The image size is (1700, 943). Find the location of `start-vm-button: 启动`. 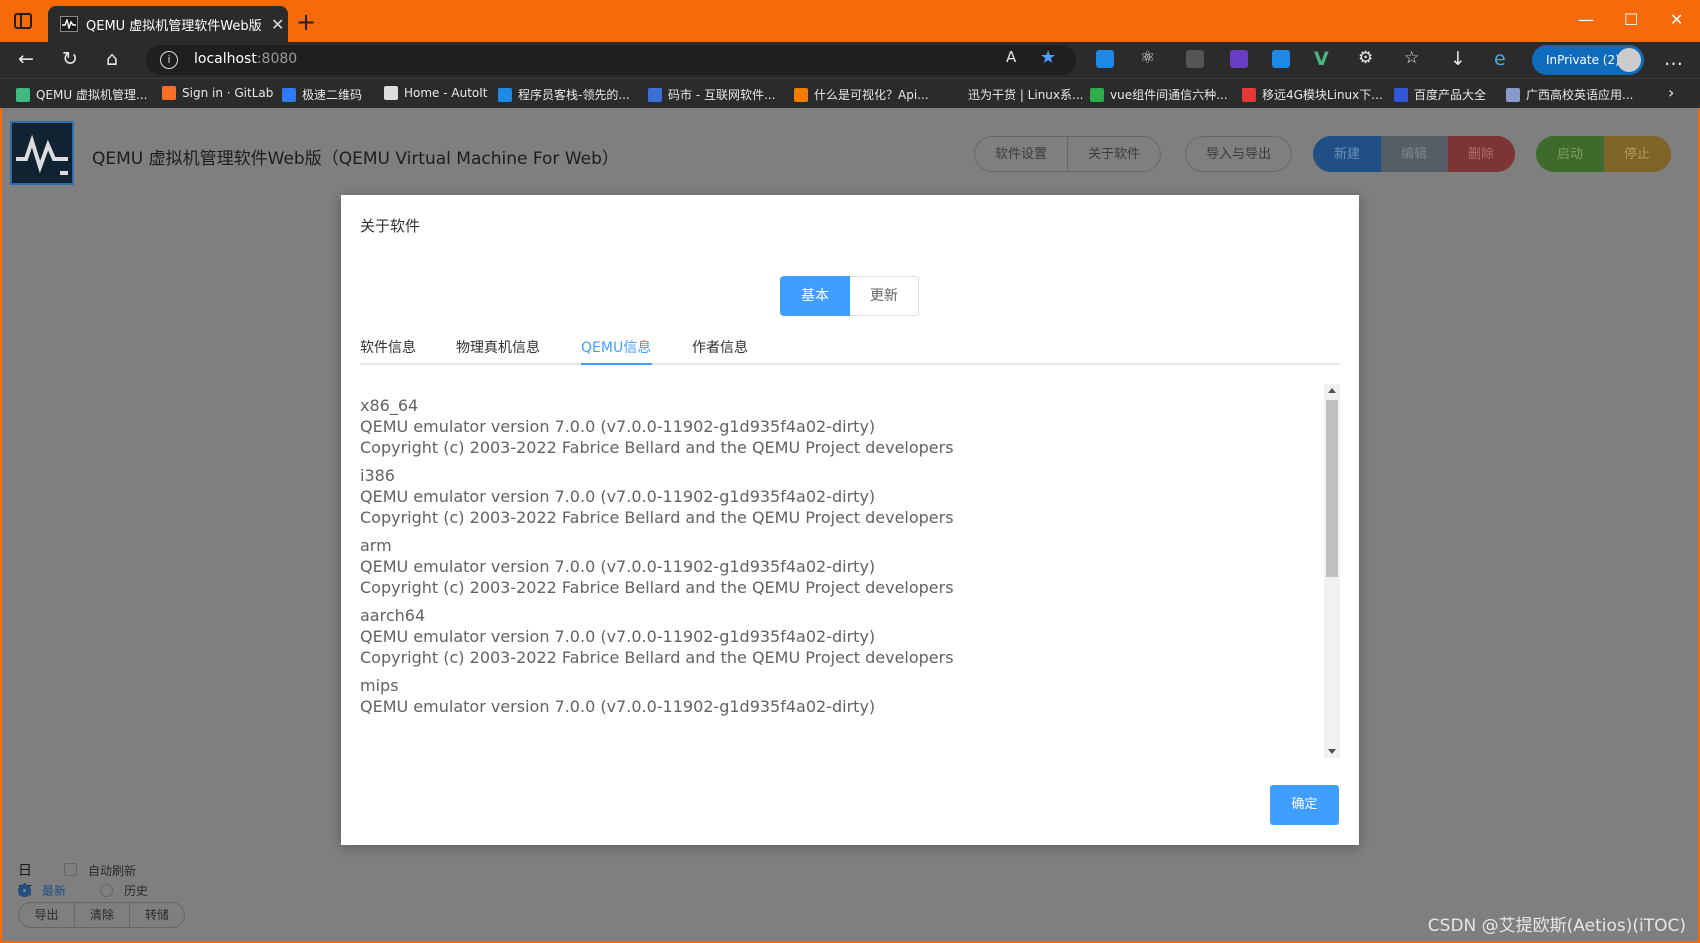

start-vm-button: 启动 is located at coordinates (1570, 154).